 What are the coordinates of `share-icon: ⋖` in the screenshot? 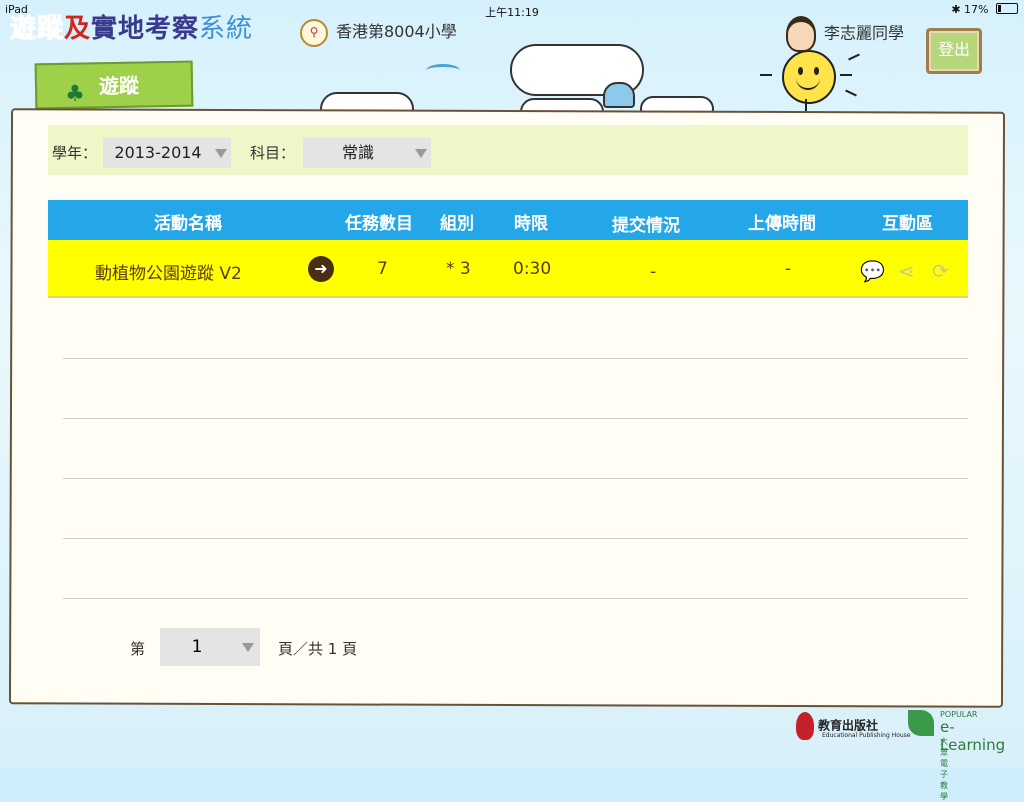 It's located at (906, 271).